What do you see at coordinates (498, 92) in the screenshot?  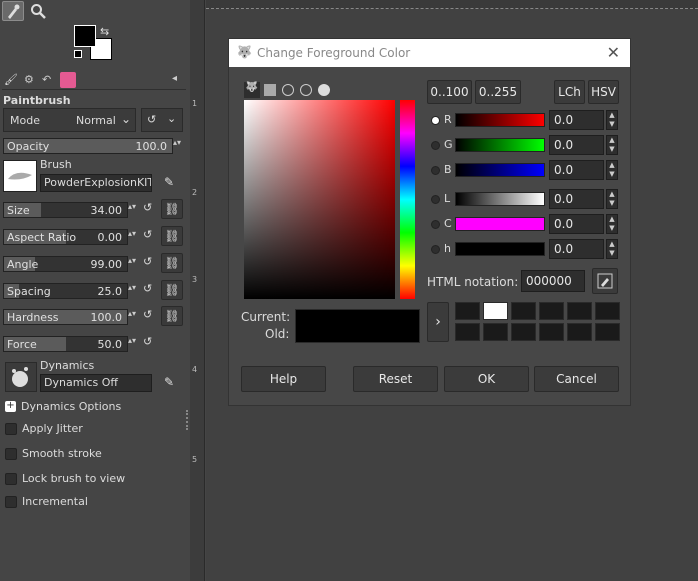 I see `range-0-255-button: 0..255` at bounding box center [498, 92].